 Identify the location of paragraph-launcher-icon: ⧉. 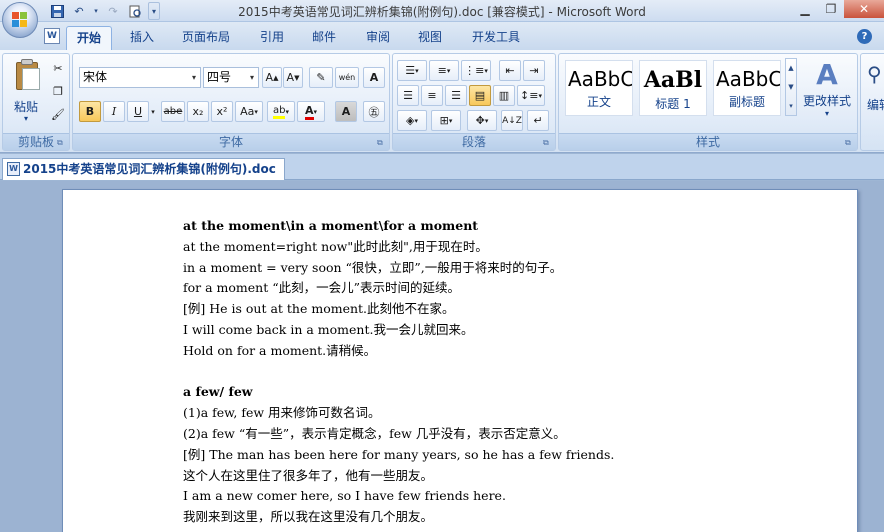
(548, 143).